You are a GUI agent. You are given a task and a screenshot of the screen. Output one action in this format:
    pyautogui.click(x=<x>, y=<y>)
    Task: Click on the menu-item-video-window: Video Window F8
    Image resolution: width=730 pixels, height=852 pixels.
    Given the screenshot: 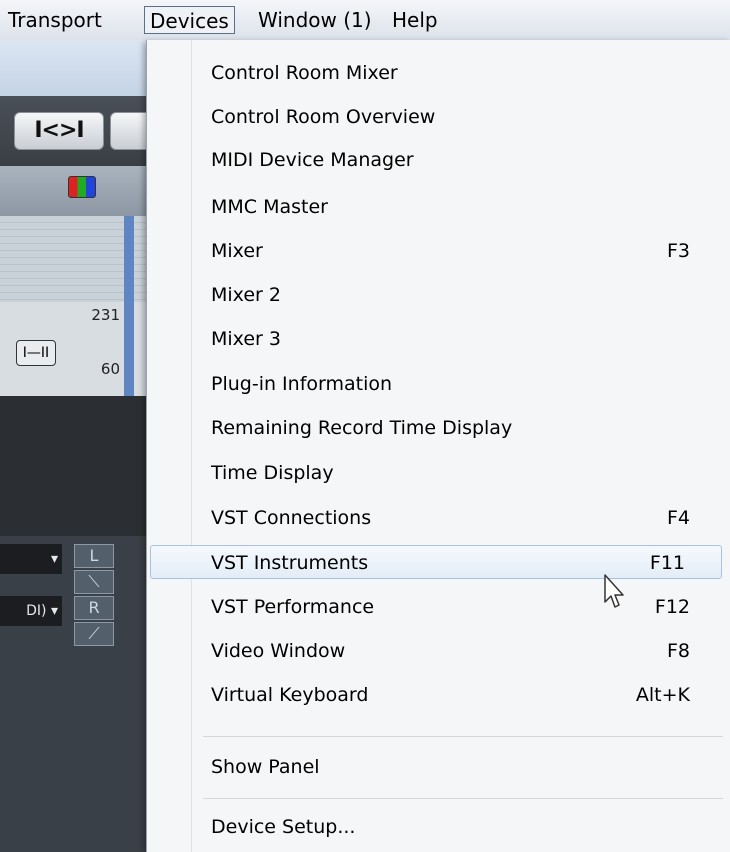 What is the action you would take?
    pyautogui.click(x=438, y=651)
    